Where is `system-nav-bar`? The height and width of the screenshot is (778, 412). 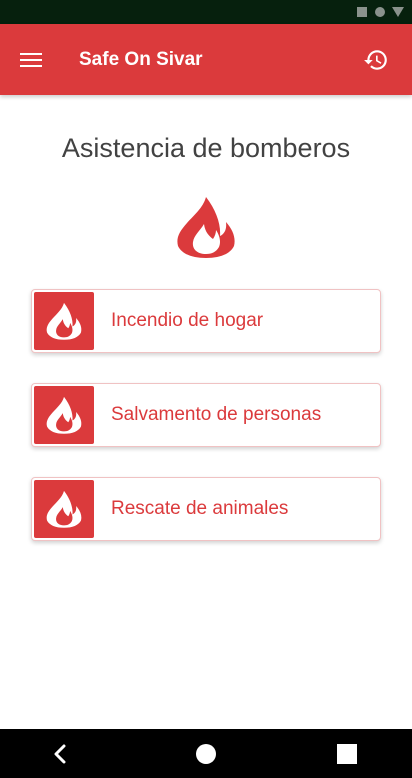
system-nav-bar is located at coordinates (206, 753).